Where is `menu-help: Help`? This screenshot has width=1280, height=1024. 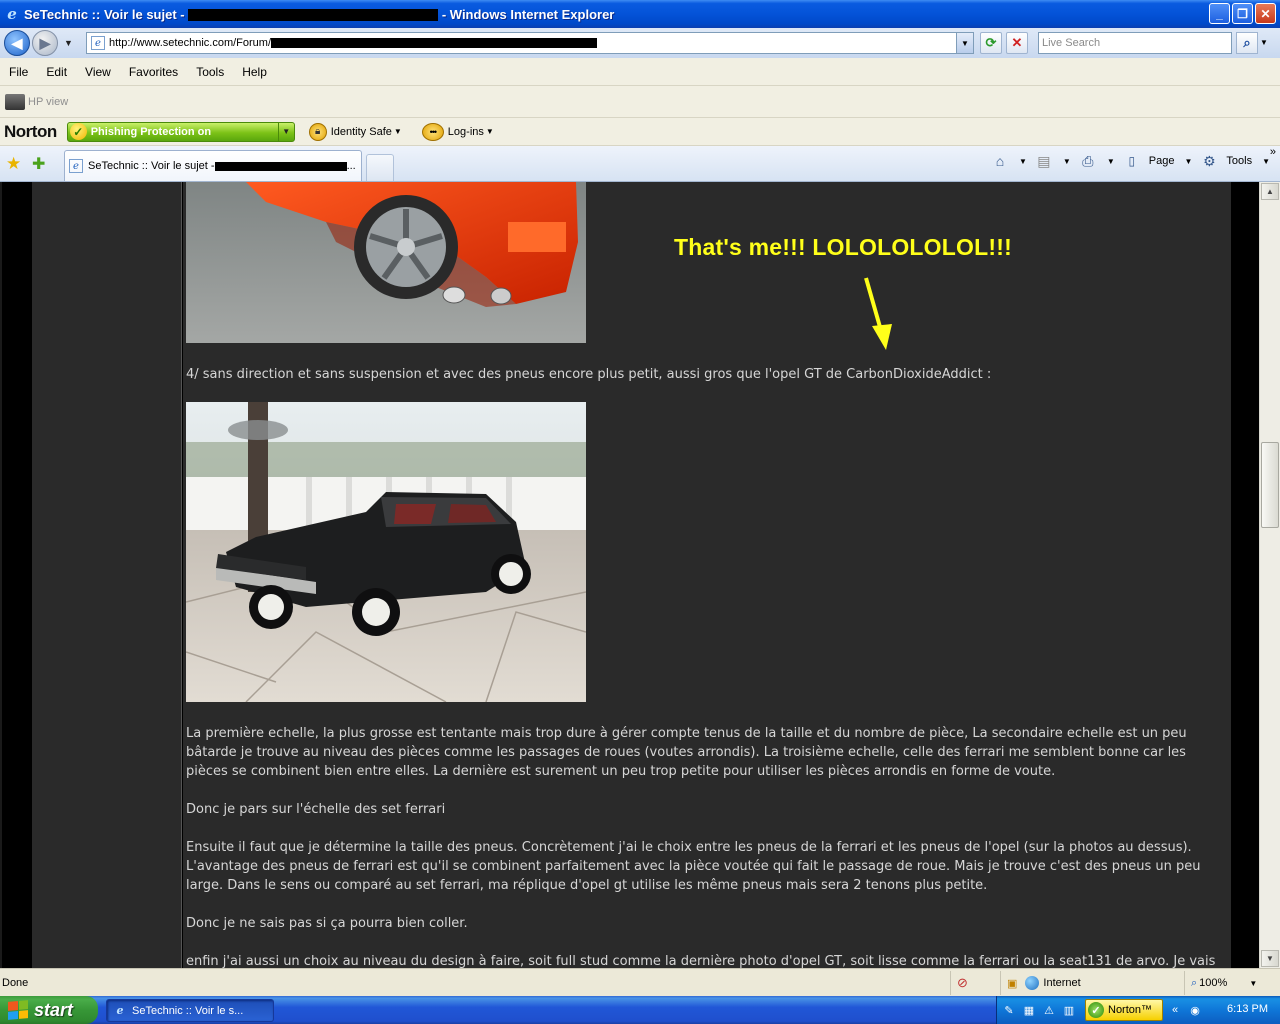 menu-help: Help is located at coordinates (254, 72).